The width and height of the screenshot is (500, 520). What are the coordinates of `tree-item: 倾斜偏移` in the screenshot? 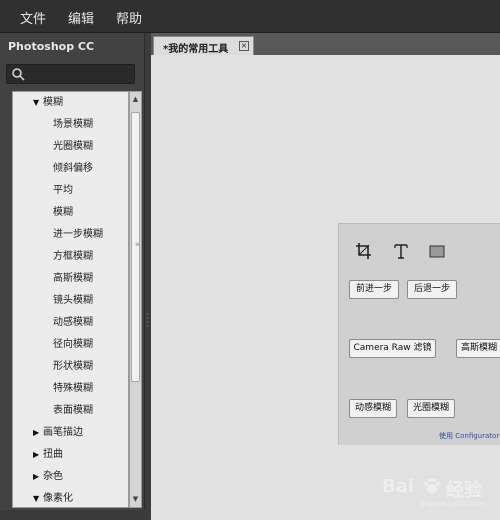 It's located at (70, 169).